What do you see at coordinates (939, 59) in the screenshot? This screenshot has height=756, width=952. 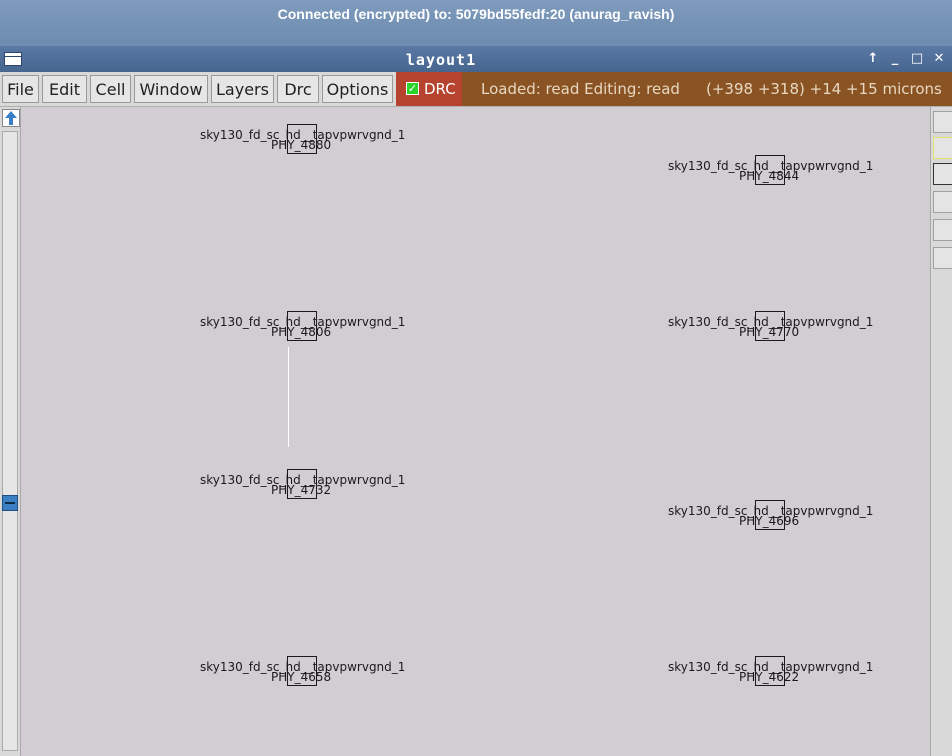 I see `close-icon: ✕` at bounding box center [939, 59].